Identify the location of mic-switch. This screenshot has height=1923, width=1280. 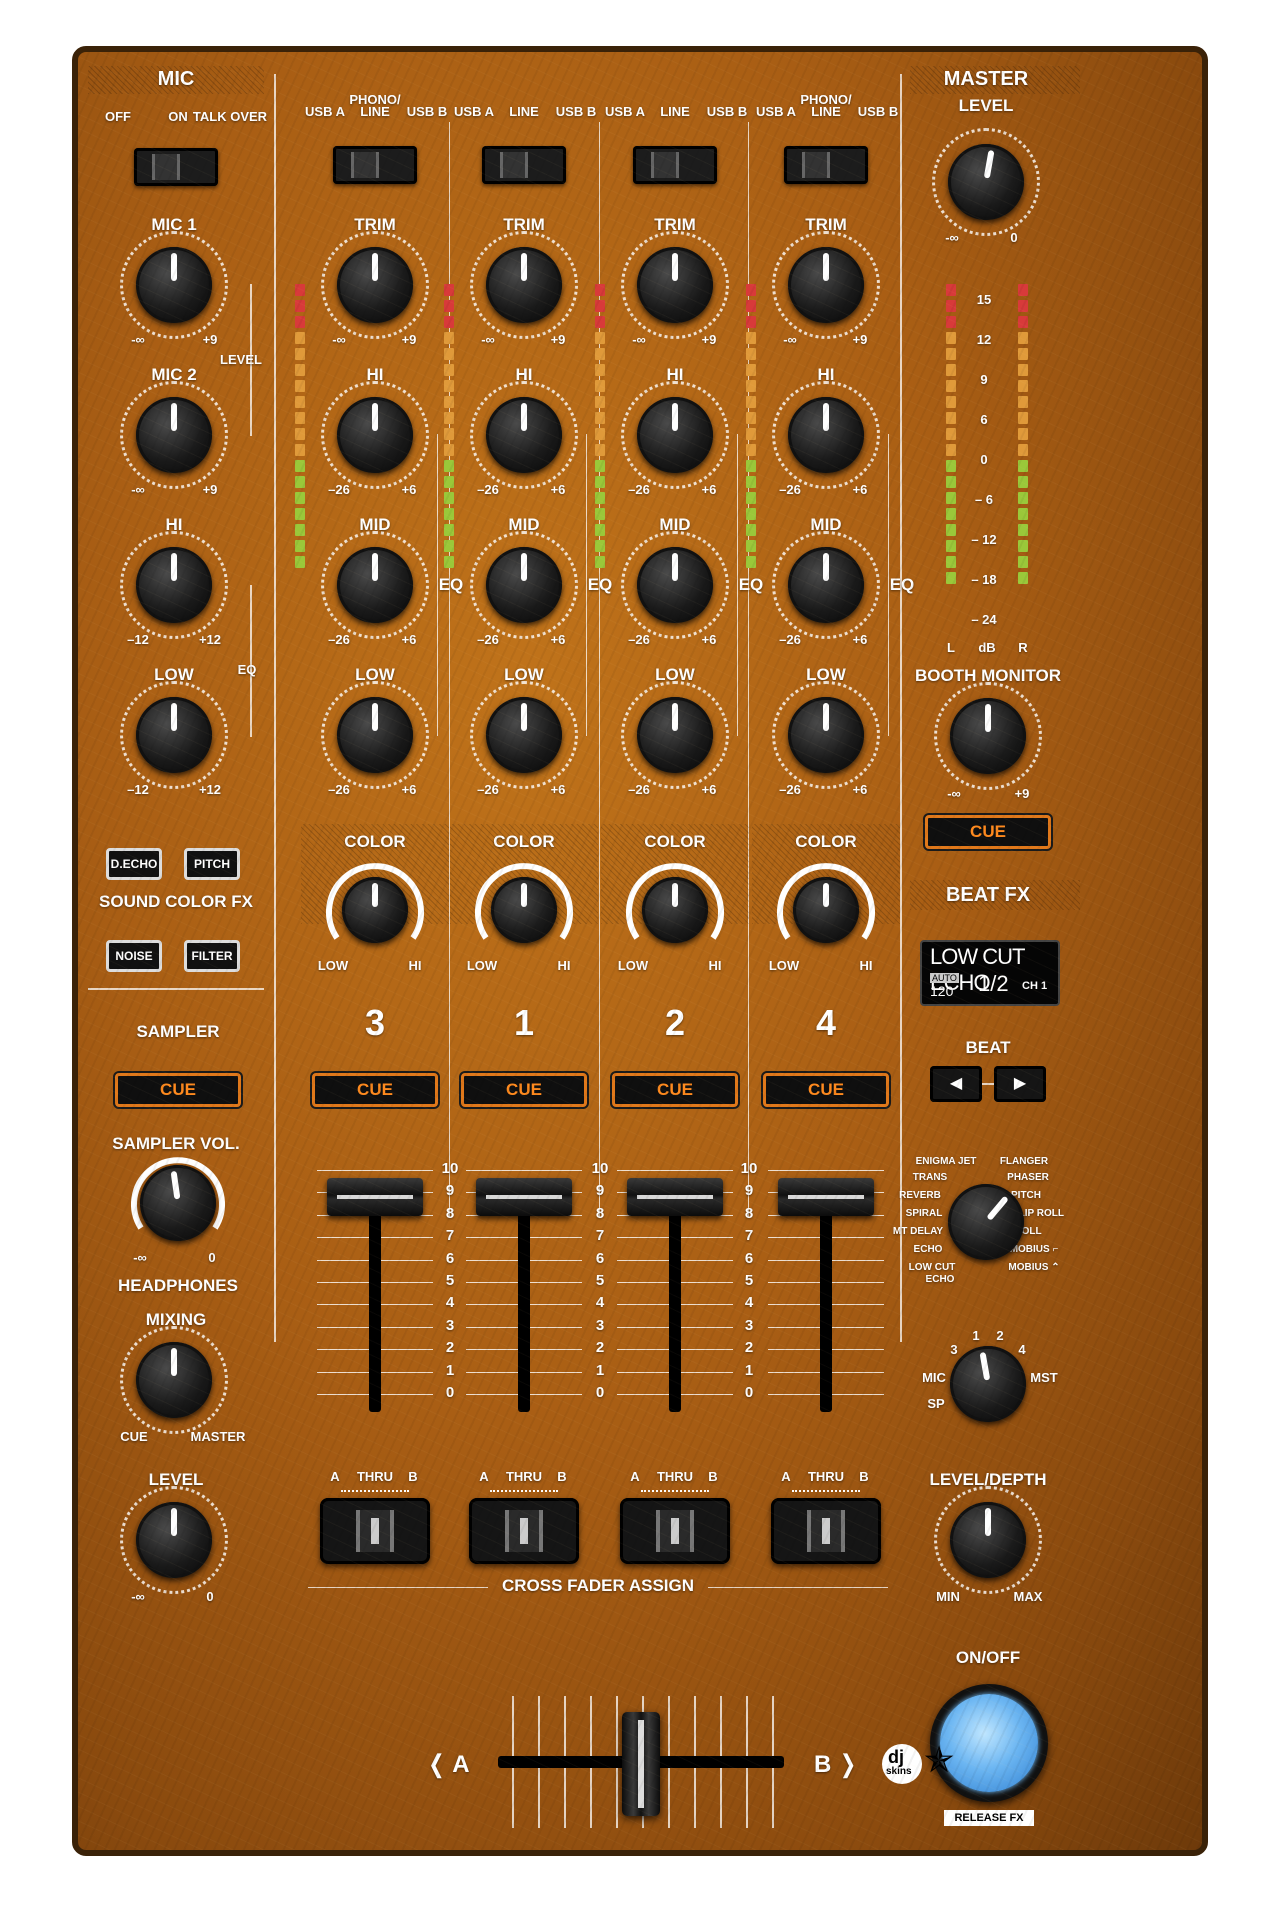
(176, 167).